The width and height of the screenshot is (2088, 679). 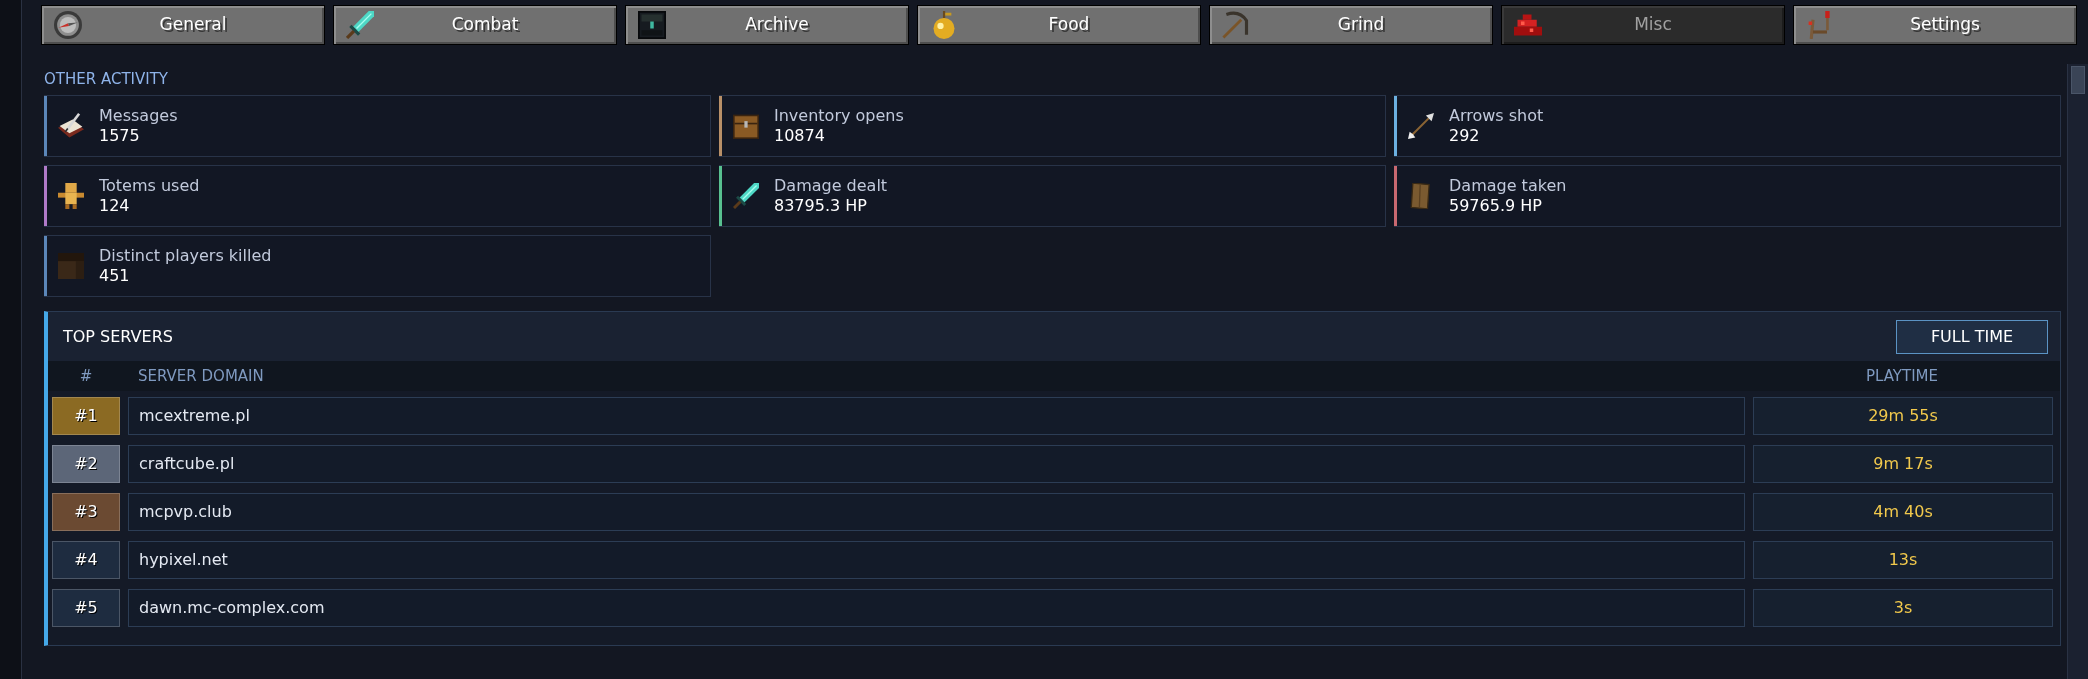 I want to click on domain-cell: mcextreme.pl, so click(x=936, y=416).